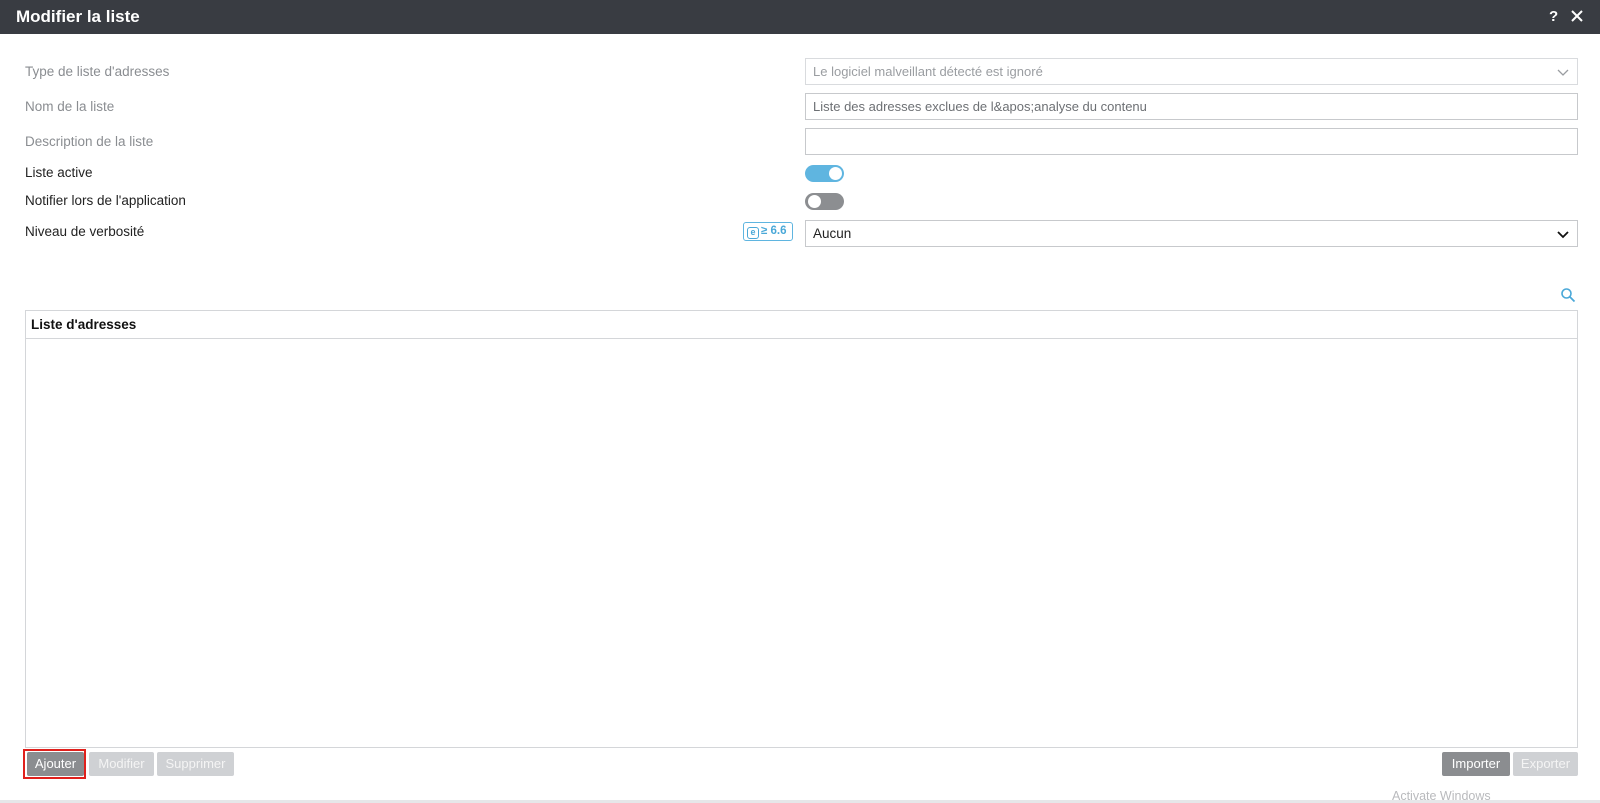 This screenshot has width=1600, height=803. What do you see at coordinates (1191, 233) in the screenshot?
I see `verbosity-level-select: Aucun` at bounding box center [1191, 233].